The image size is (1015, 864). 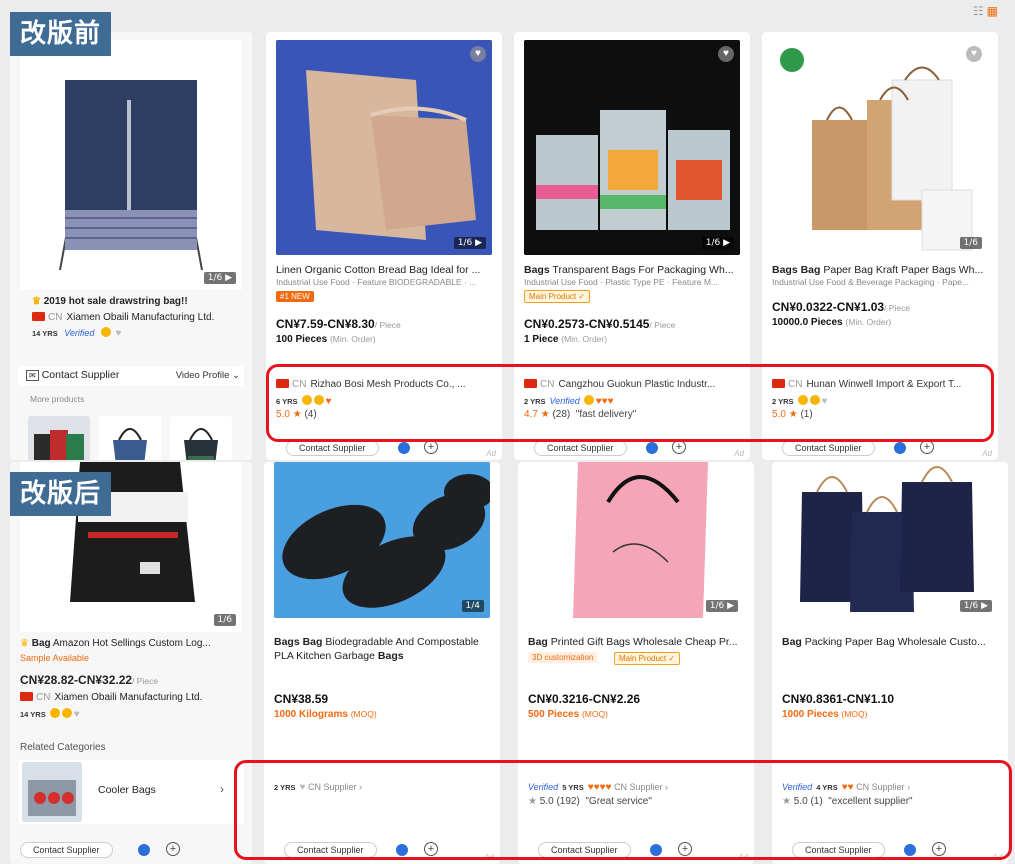 What do you see at coordinates (52, 792) in the screenshot?
I see `cooler-bag-thumb` at bounding box center [52, 792].